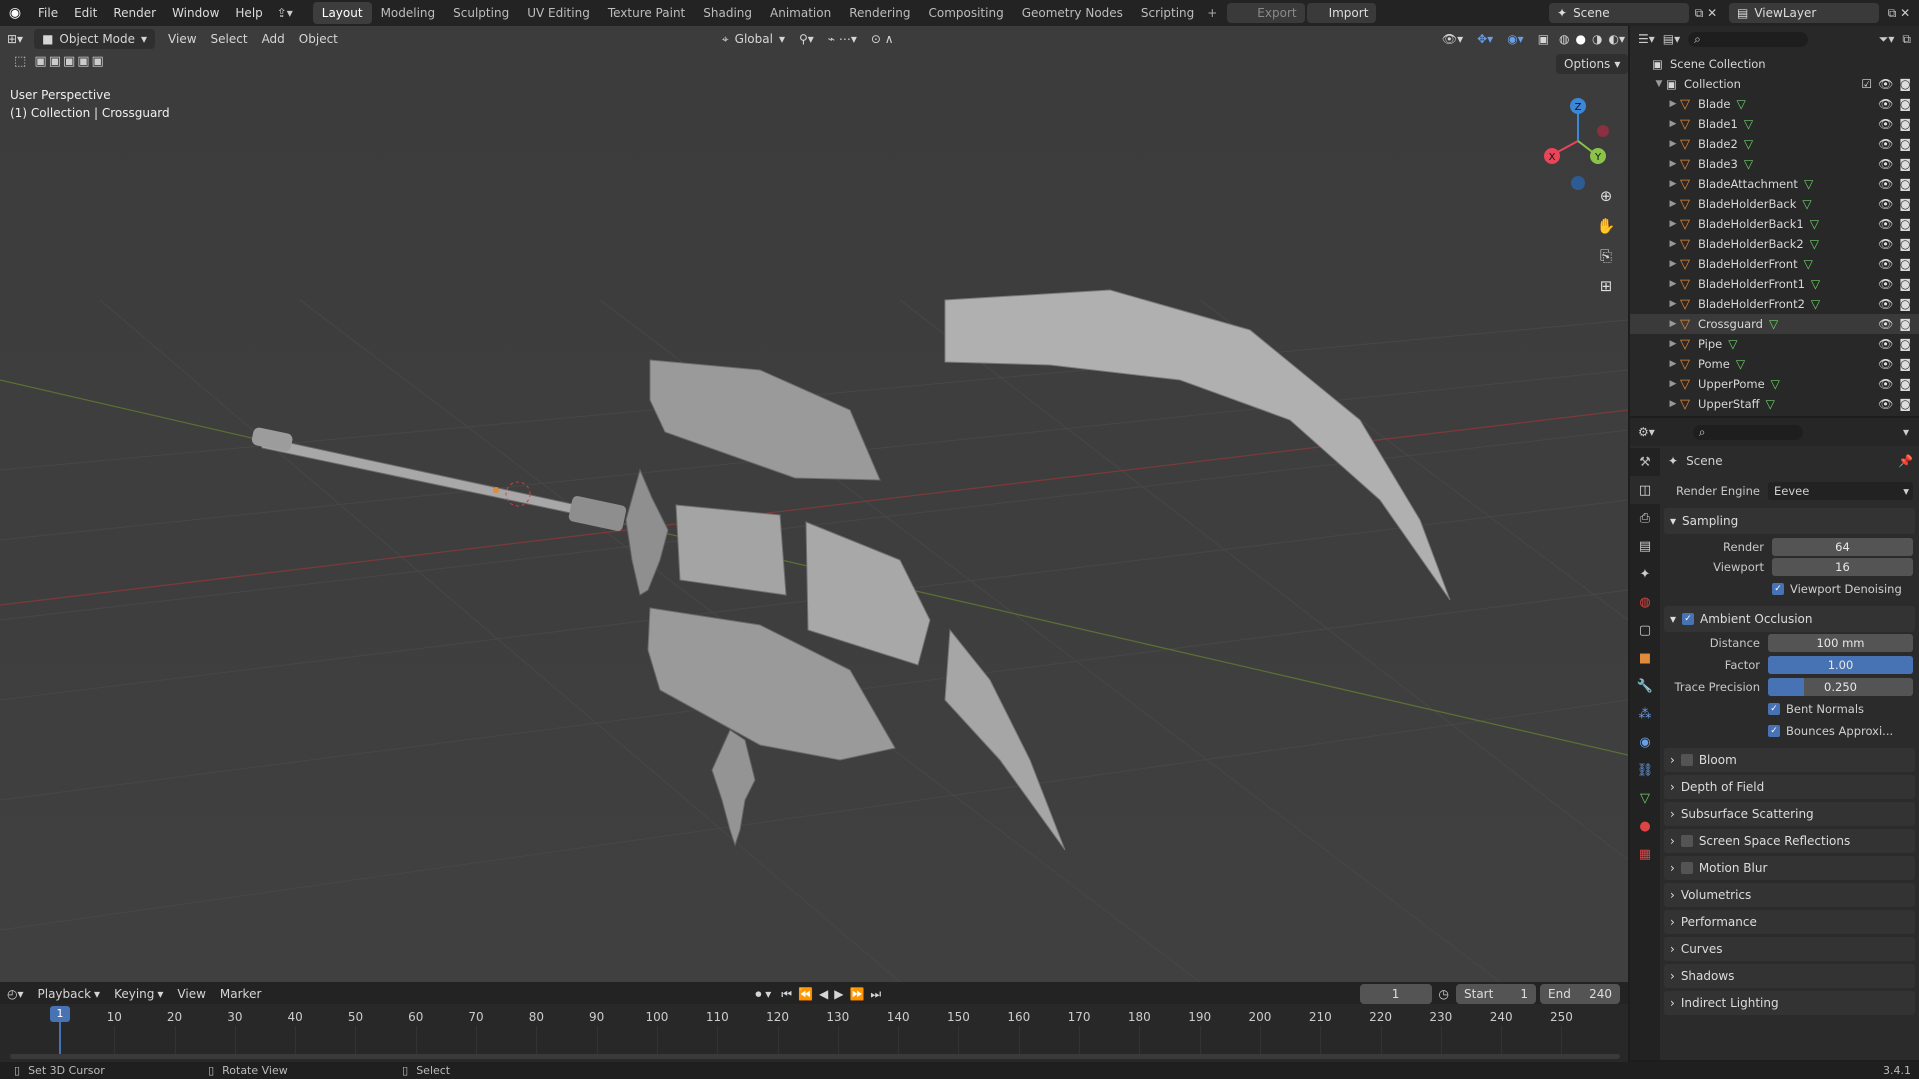 Image resolution: width=1919 pixels, height=1079 pixels. What do you see at coordinates (1906, 39) in the screenshot?
I see `new-collection-icon: ⧉` at bounding box center [1906, 39].